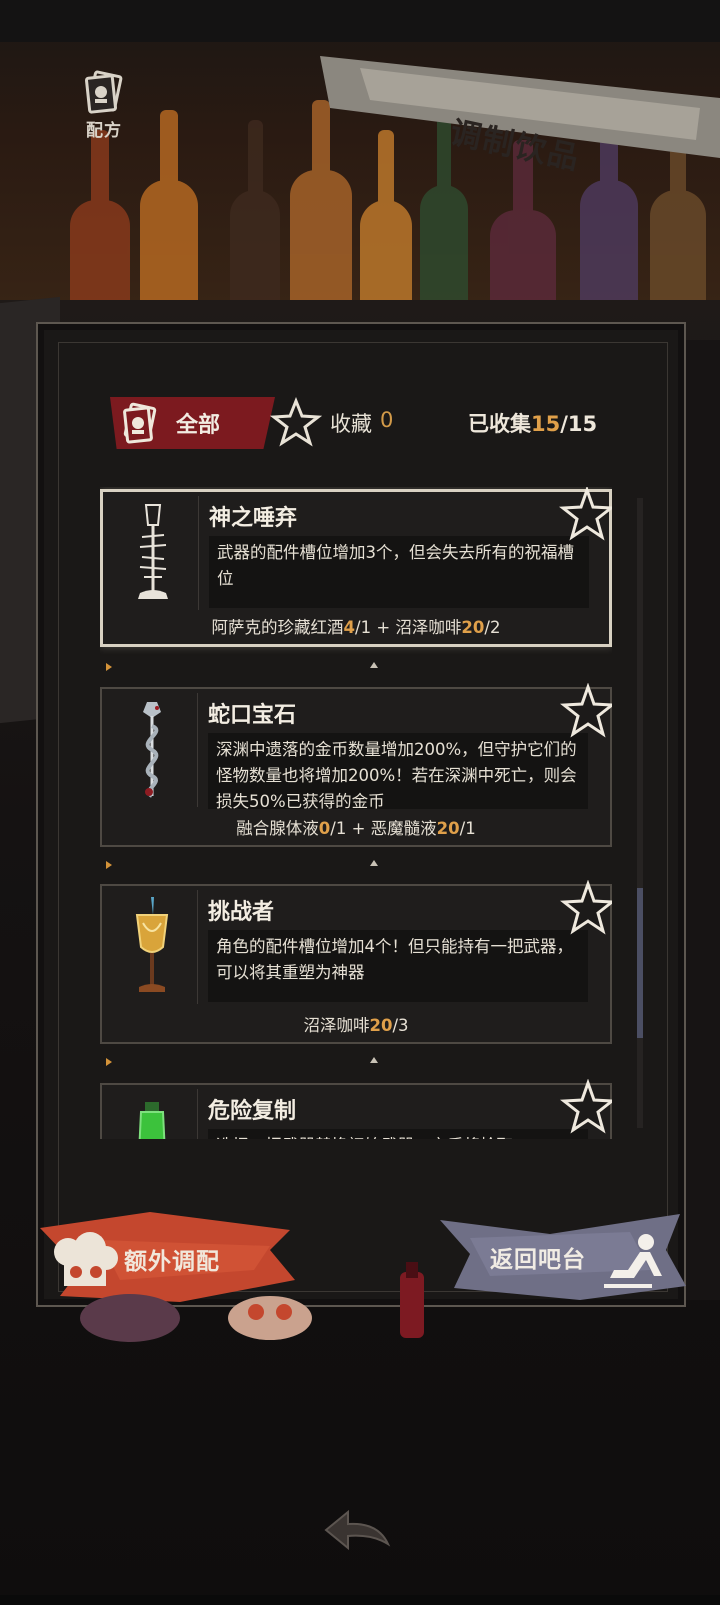 This screenshot has width=720, height=1605. I want to click on tab-all-label: 全部, so click(198, 425).